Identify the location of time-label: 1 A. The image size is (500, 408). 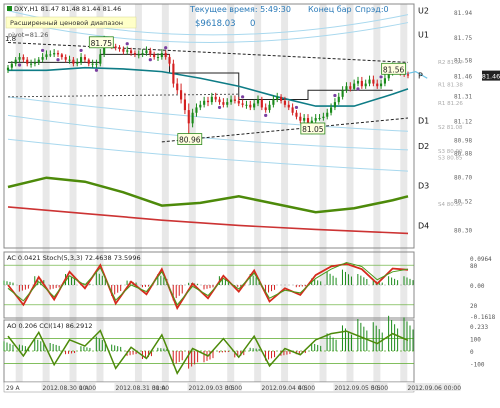
(84, 388).